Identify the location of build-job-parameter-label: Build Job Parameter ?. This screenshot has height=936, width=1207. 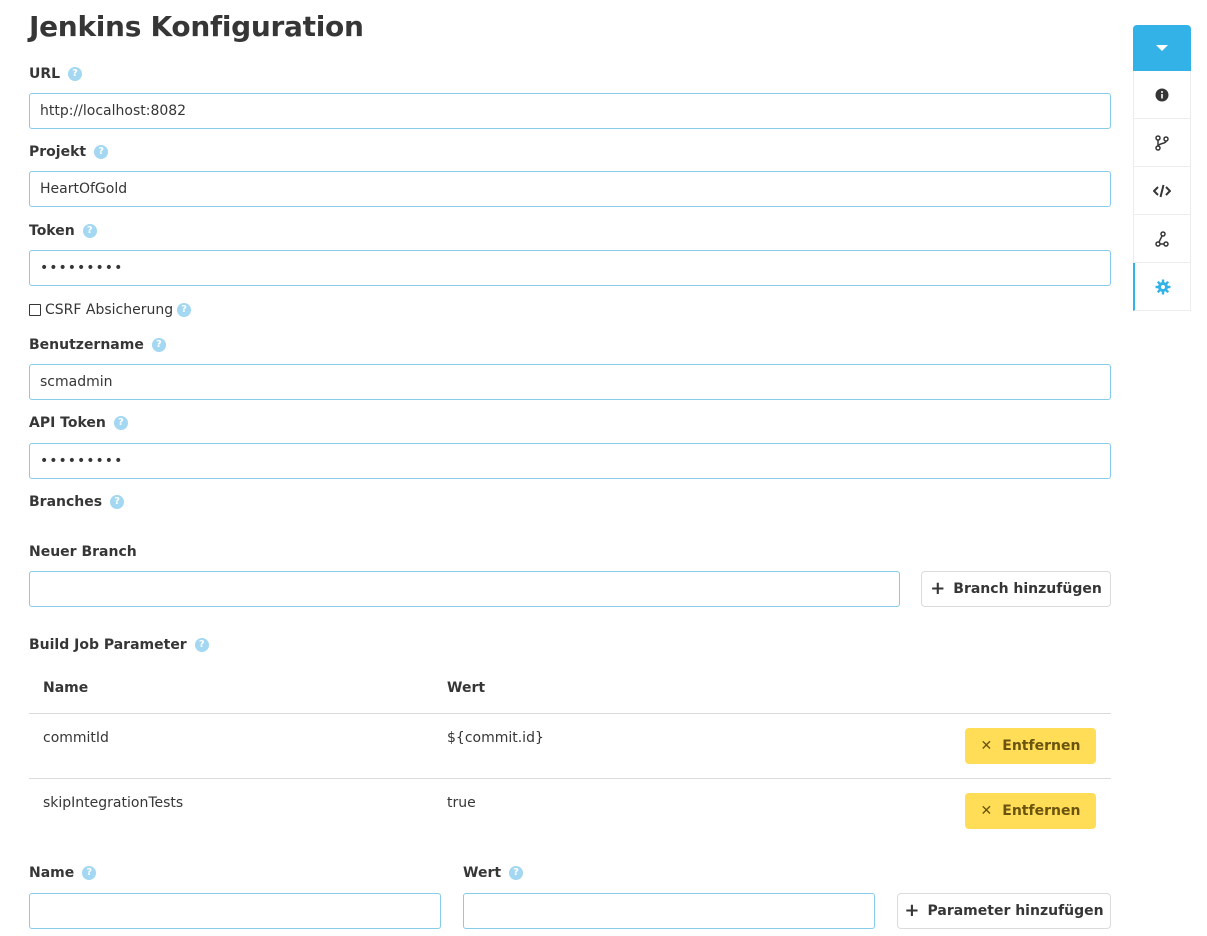
(119, 645).